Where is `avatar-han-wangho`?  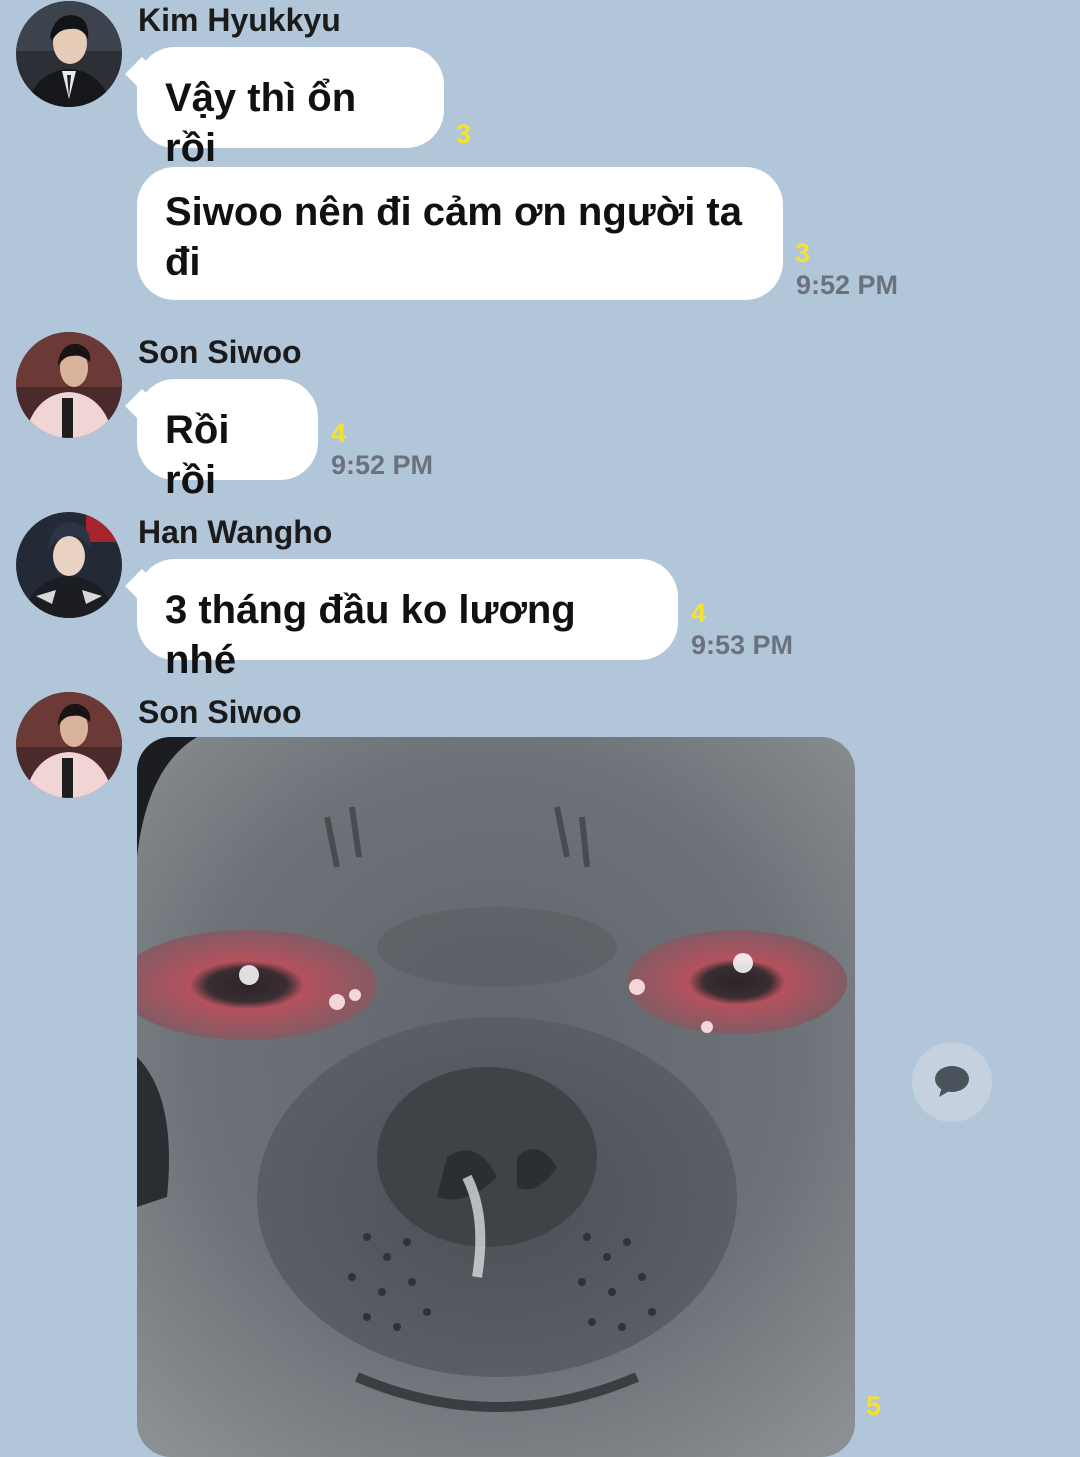 avatar-han-wangho is located at coordinates (69, 565).